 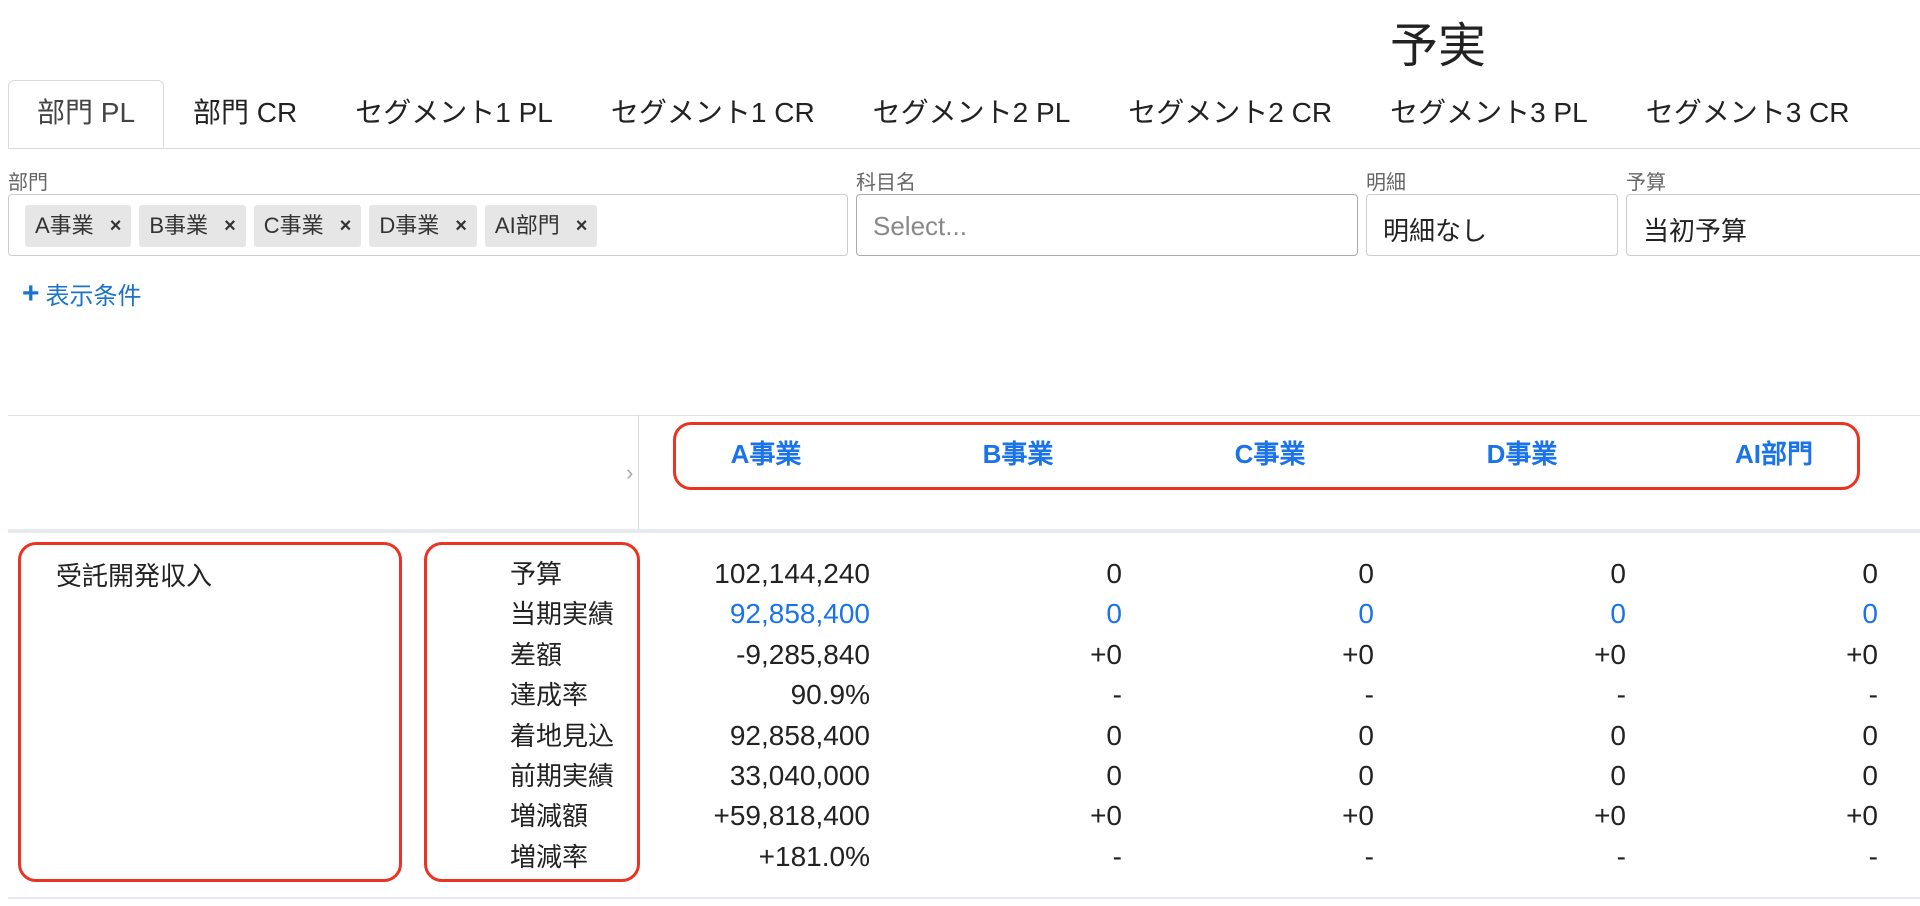 I want to click on row-label: 達成率, so click(x=549, y=695).